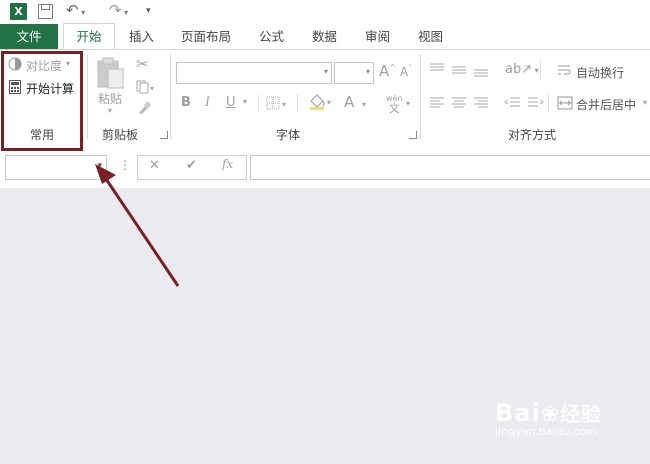 Image resolution: width=650 pixels, height=464 pixels. Describe the element at coordinates (546, 431) in the screenshot. I see `watermark-url: jingyan.baidu.com` at that location.